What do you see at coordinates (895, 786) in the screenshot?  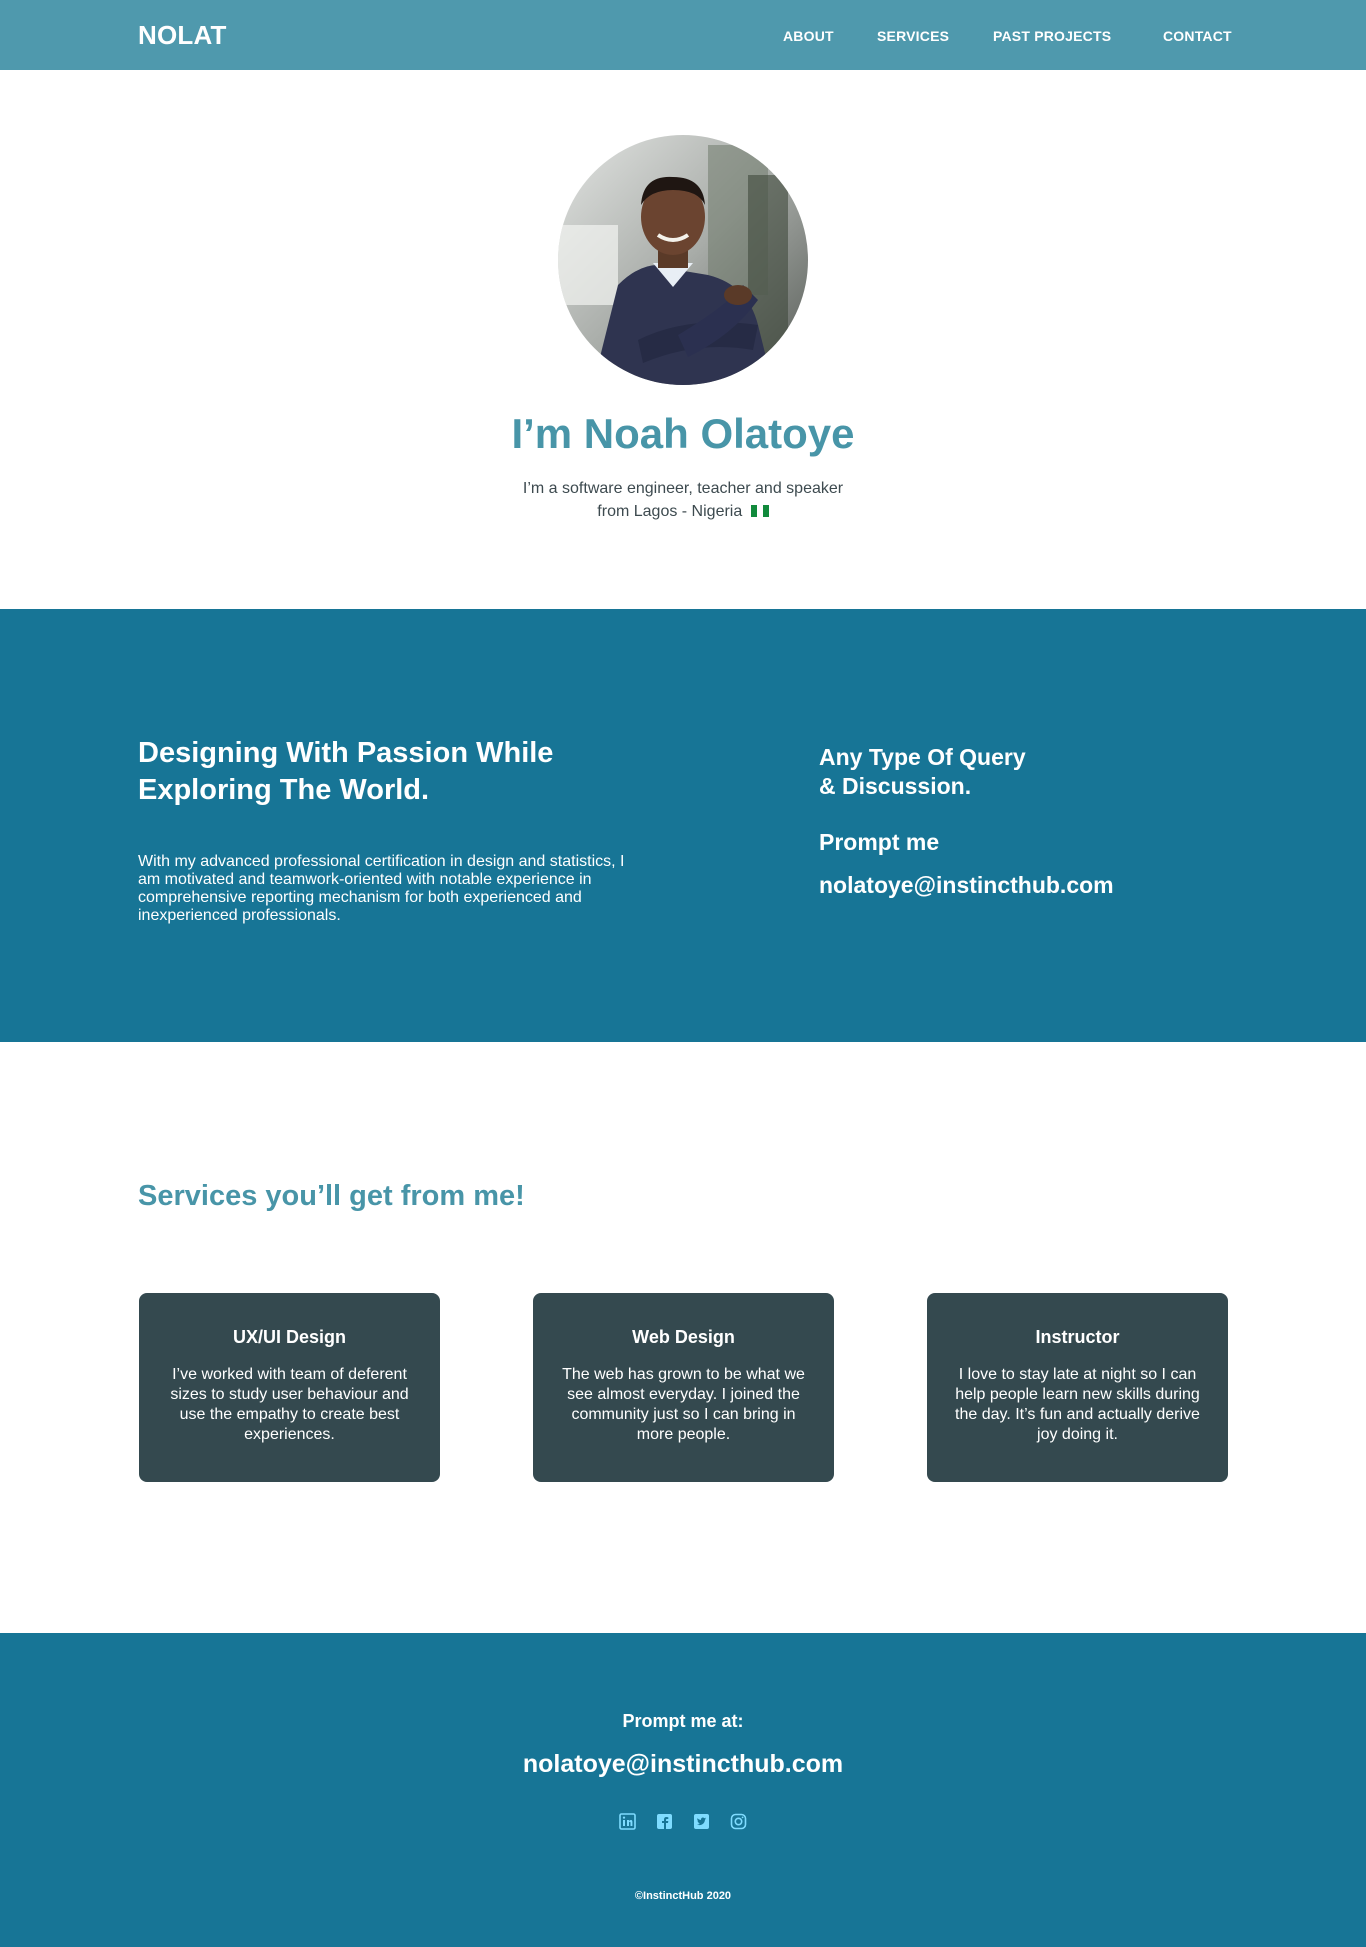 I see `query-heading-line2: & Discussion.` at bounding box center [895, 786].